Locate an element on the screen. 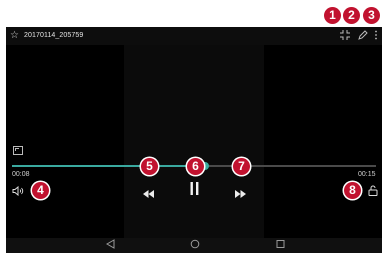  callout-badge: 5 is located at coordinates (149, 166).